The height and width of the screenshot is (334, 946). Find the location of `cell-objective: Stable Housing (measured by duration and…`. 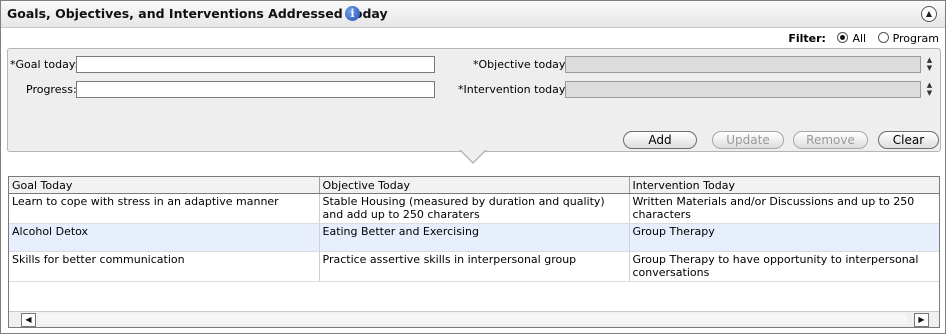

cell-objective: Stable Housing (measured by duration and… is located at coordinates (474, 208).